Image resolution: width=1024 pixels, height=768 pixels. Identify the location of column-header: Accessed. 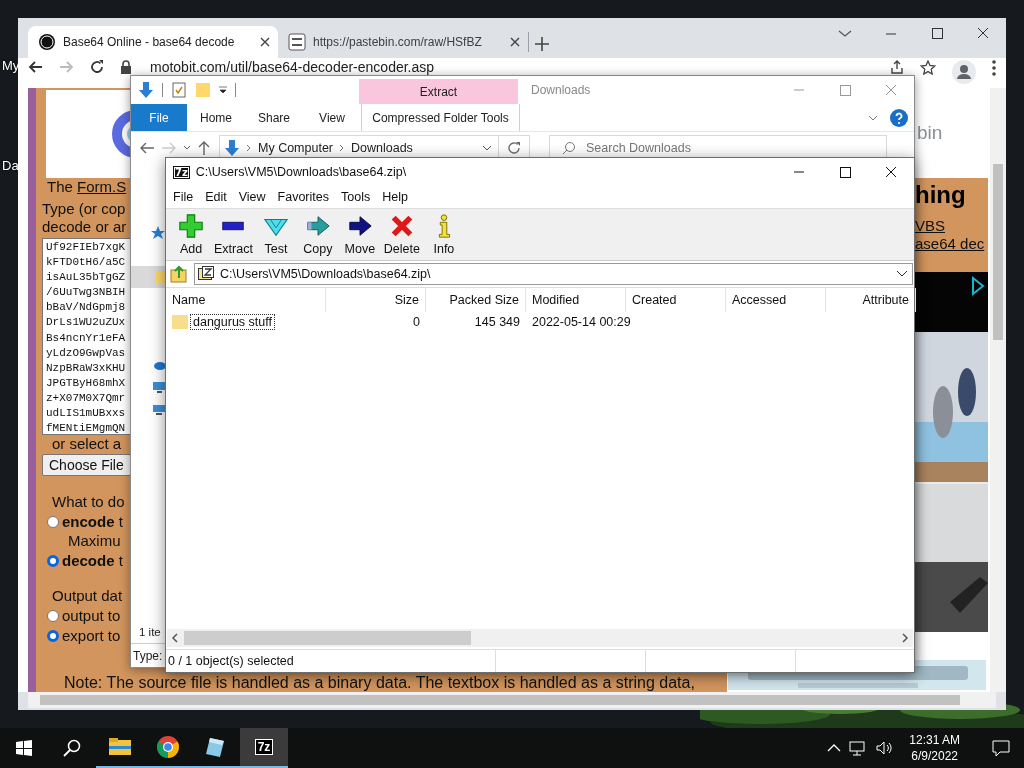
(776, 300).